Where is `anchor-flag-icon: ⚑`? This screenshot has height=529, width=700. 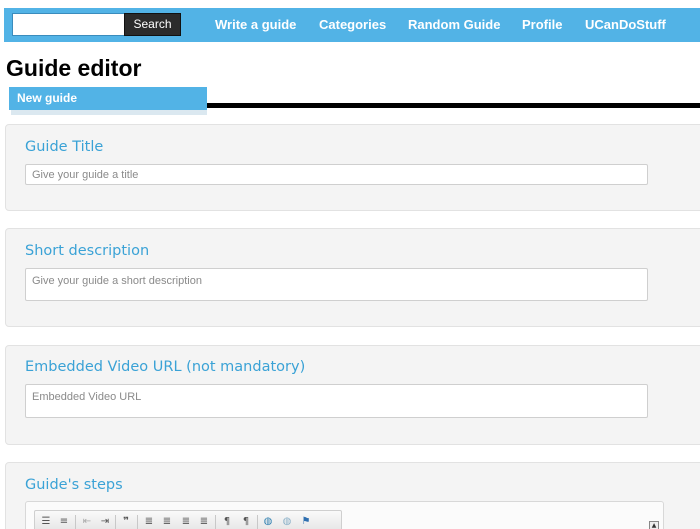
anchor-flag-icon: ⚑ is located at coordinates (306, 521).